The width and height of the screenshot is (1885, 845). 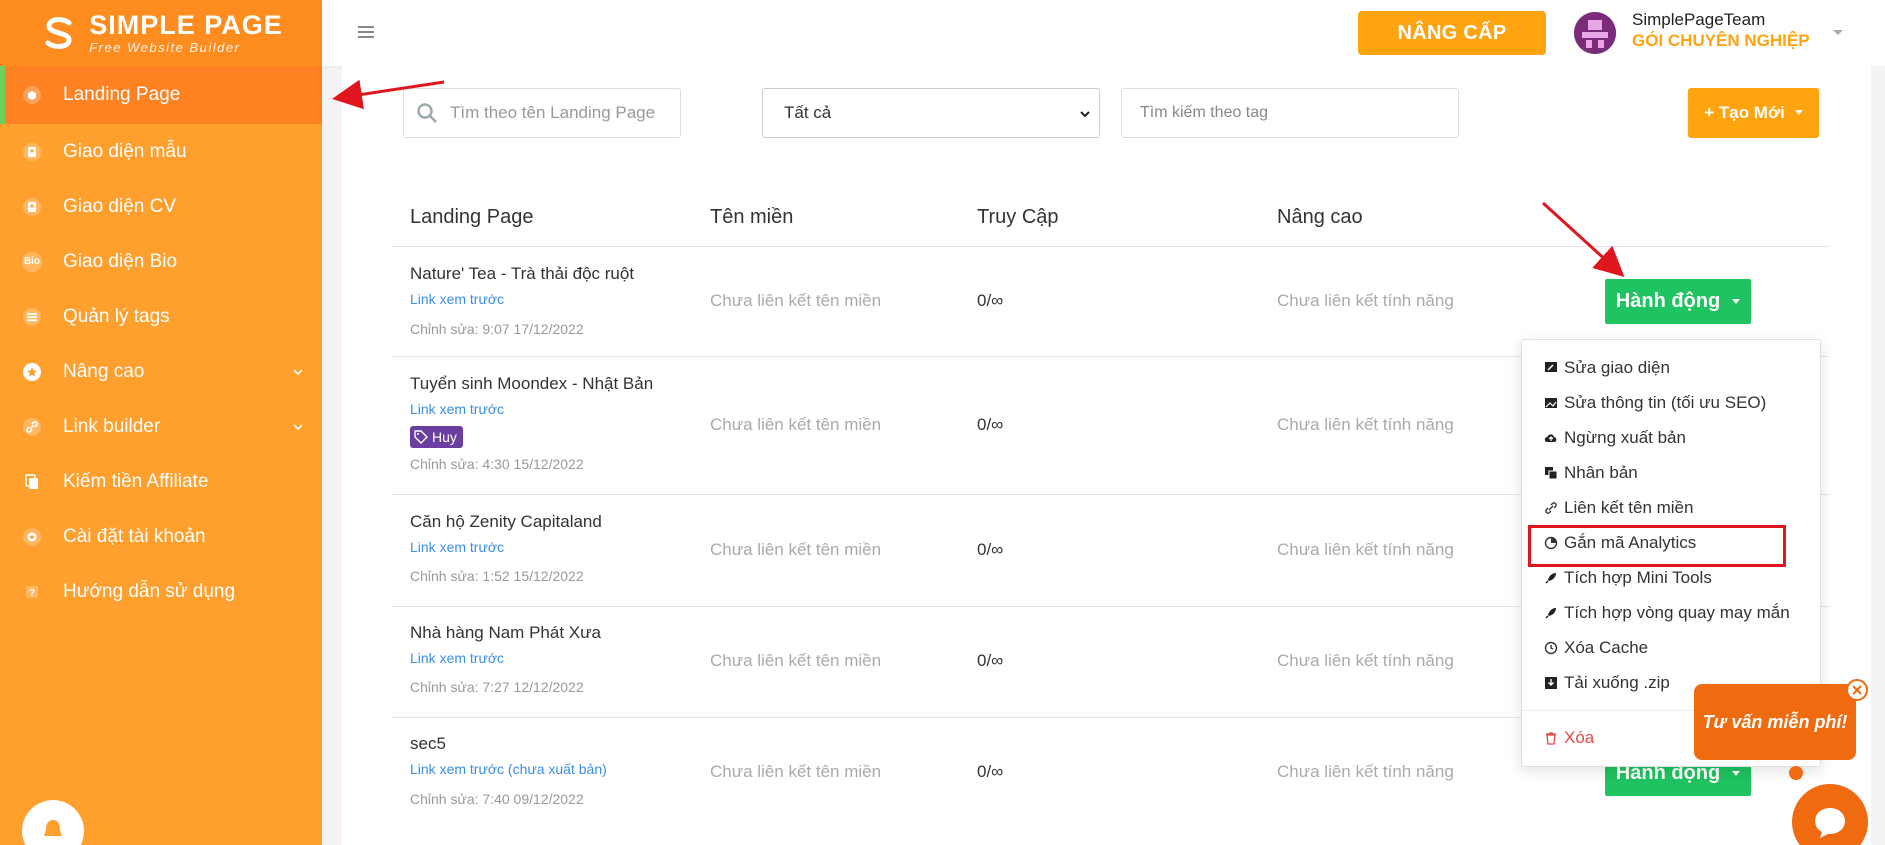 I want to click on brand-logo: SIMPLE PAGE Free Website Builder, so click(x=161, y=33).